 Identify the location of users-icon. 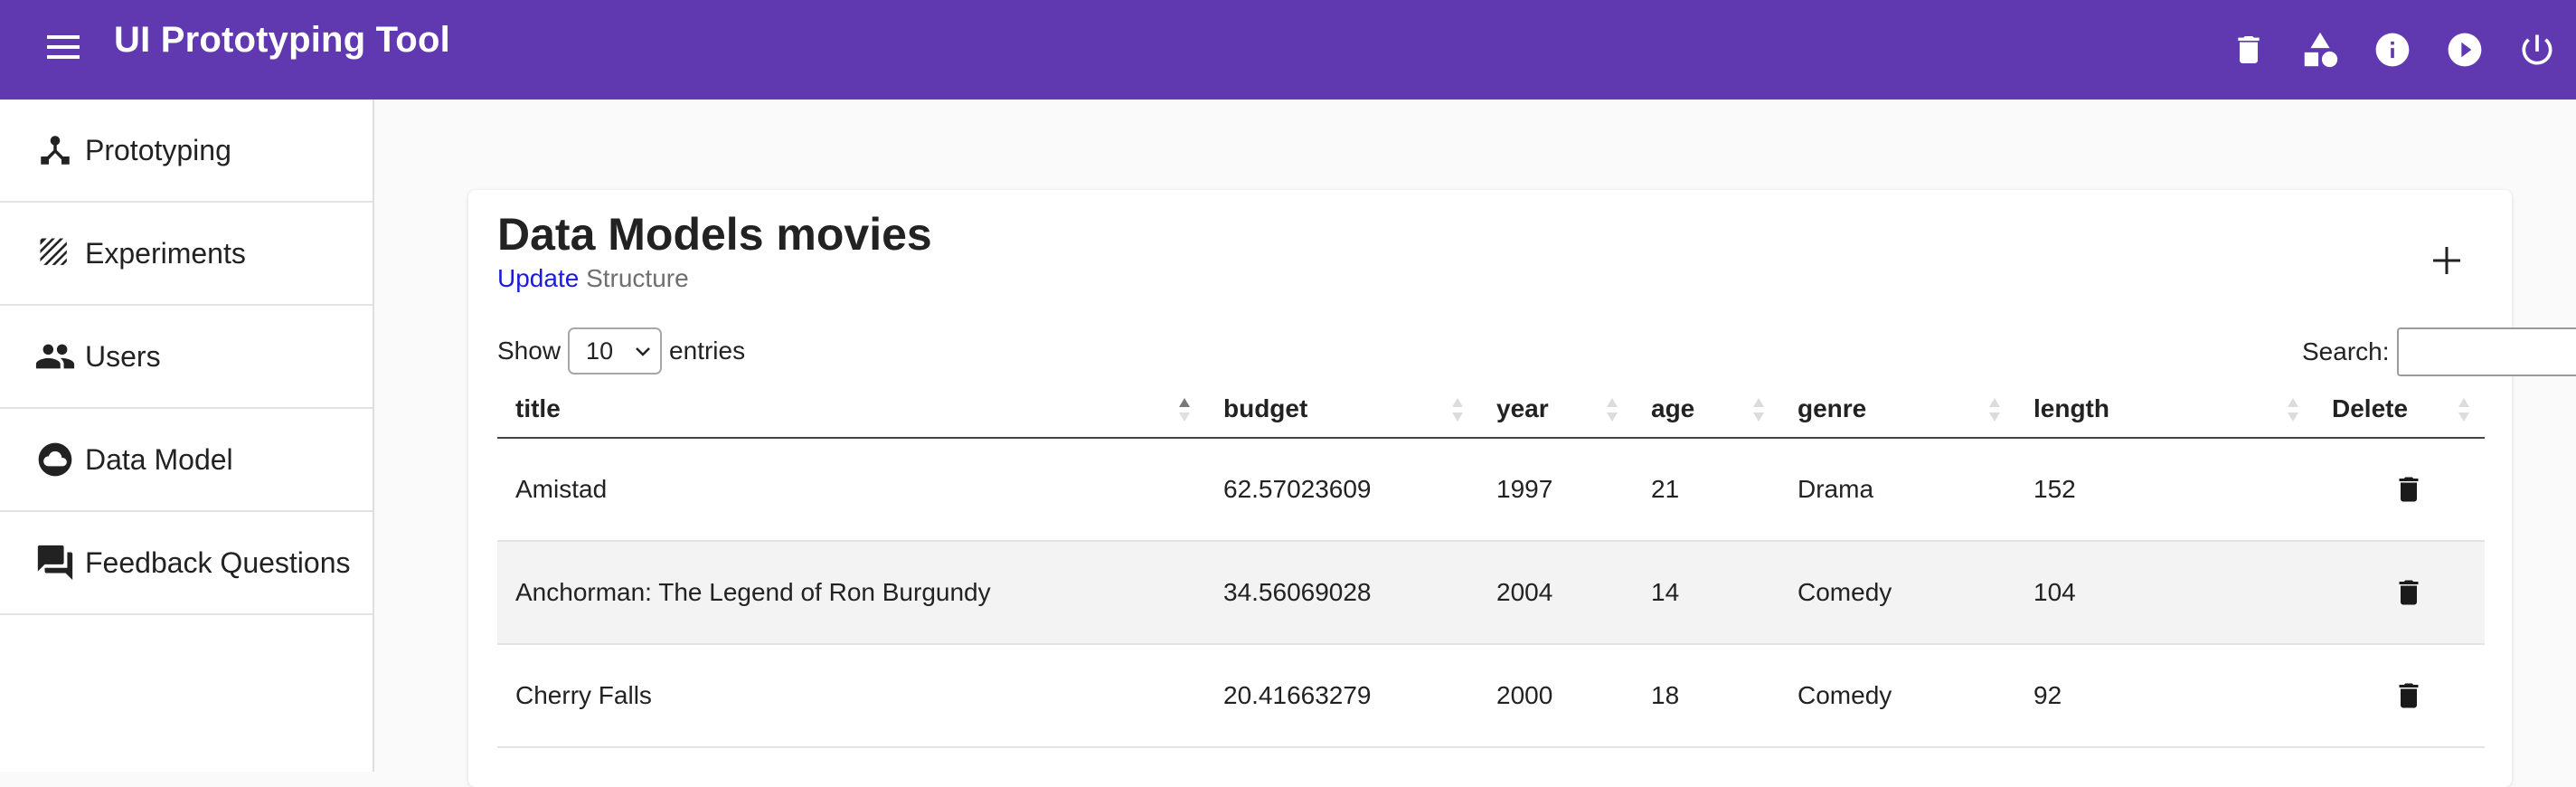
(55, 356).